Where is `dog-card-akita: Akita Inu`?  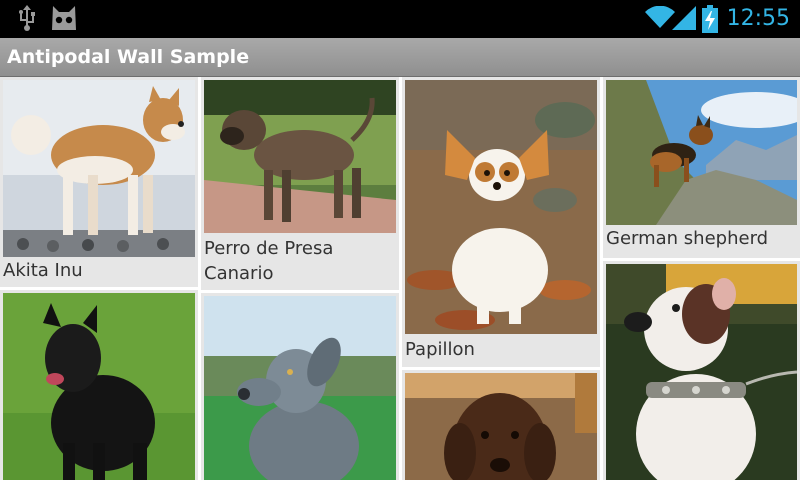 dog-card-akita: Akita Inu is located at coordinates (99, 182).